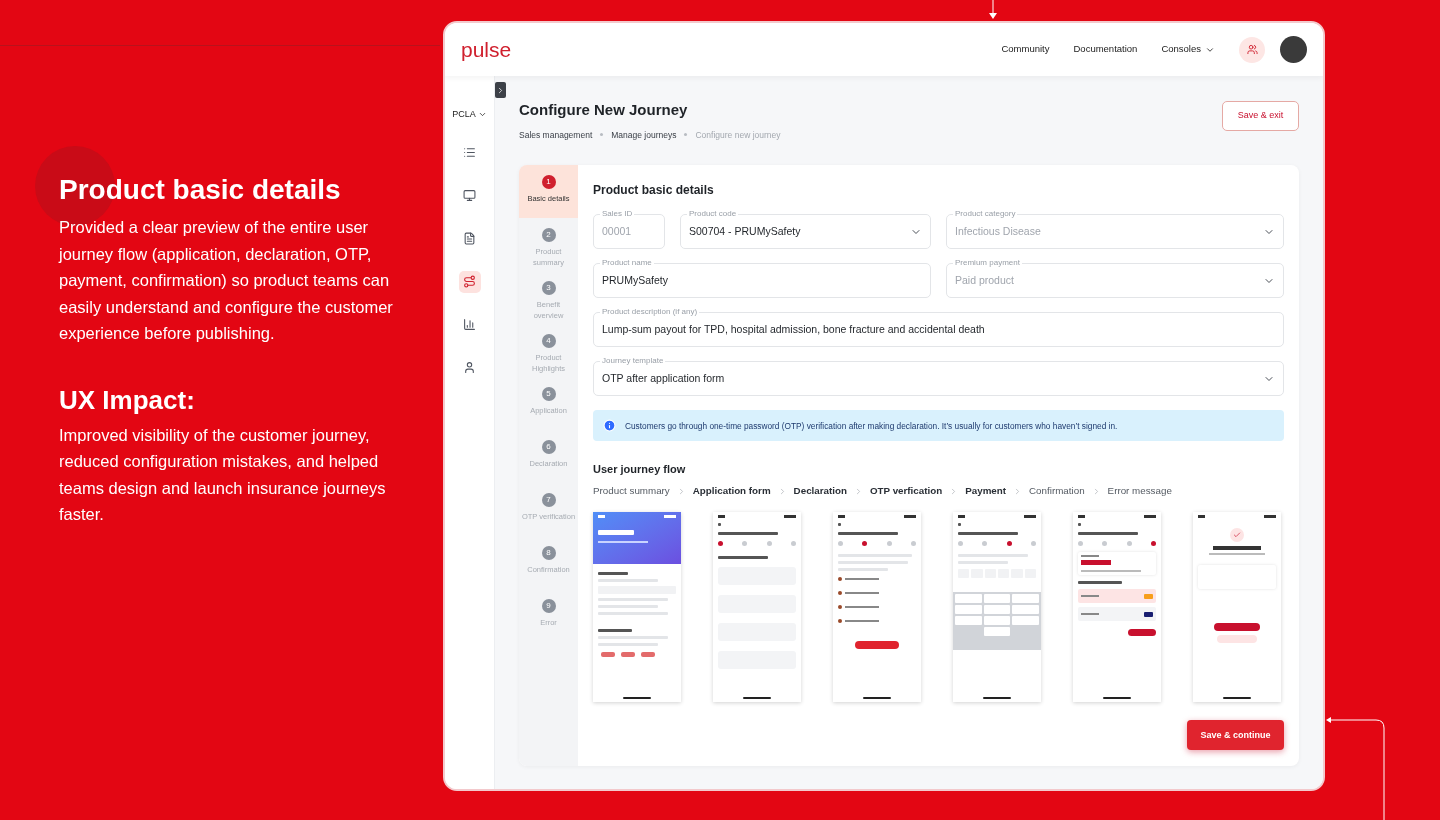 The height and width of the screenshot is (820, 1440). Describe the element at coordinates (650, 312) in the screenshot. I see `field-label: Product description (if any)` at that location.